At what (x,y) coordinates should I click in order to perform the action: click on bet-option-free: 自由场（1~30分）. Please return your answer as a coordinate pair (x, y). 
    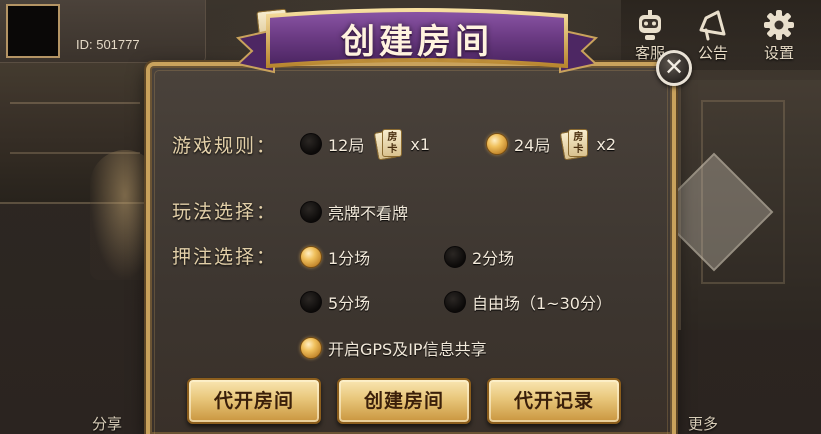
    Looking at the image, I should click on (528, 302).